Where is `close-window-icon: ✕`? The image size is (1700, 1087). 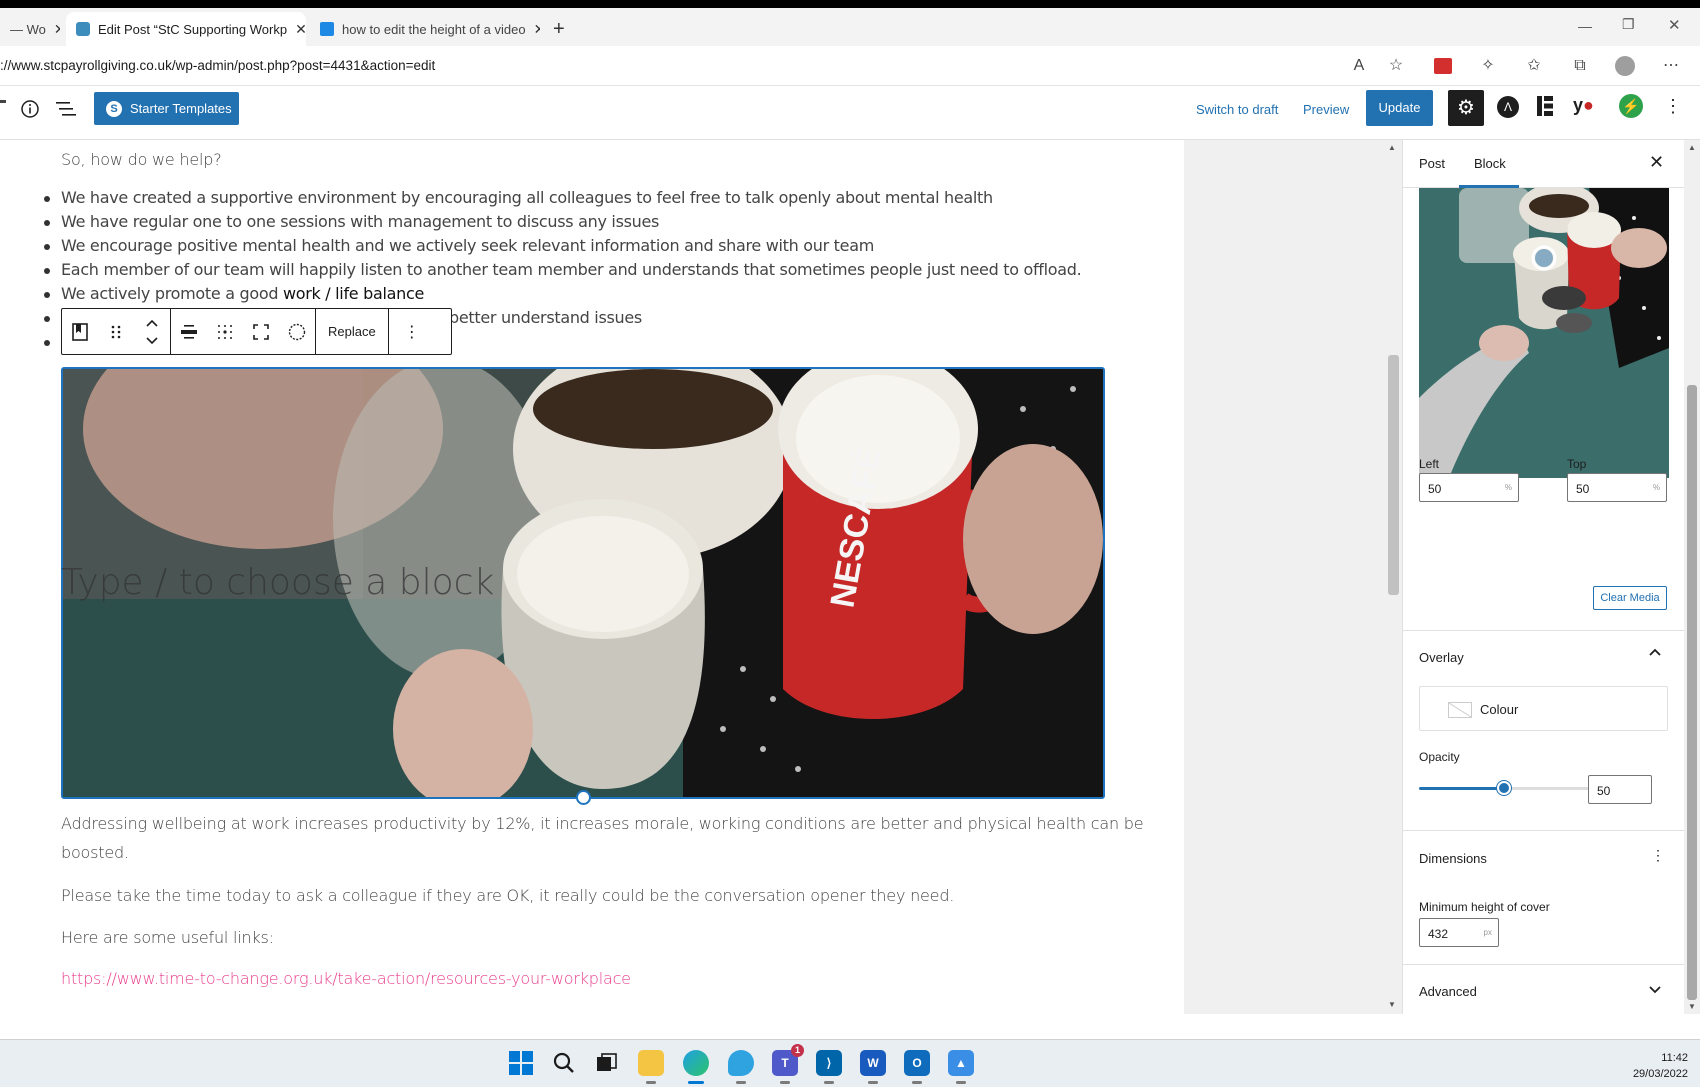
close-window-icon: ✕ is located at coordinates (1674, 25).